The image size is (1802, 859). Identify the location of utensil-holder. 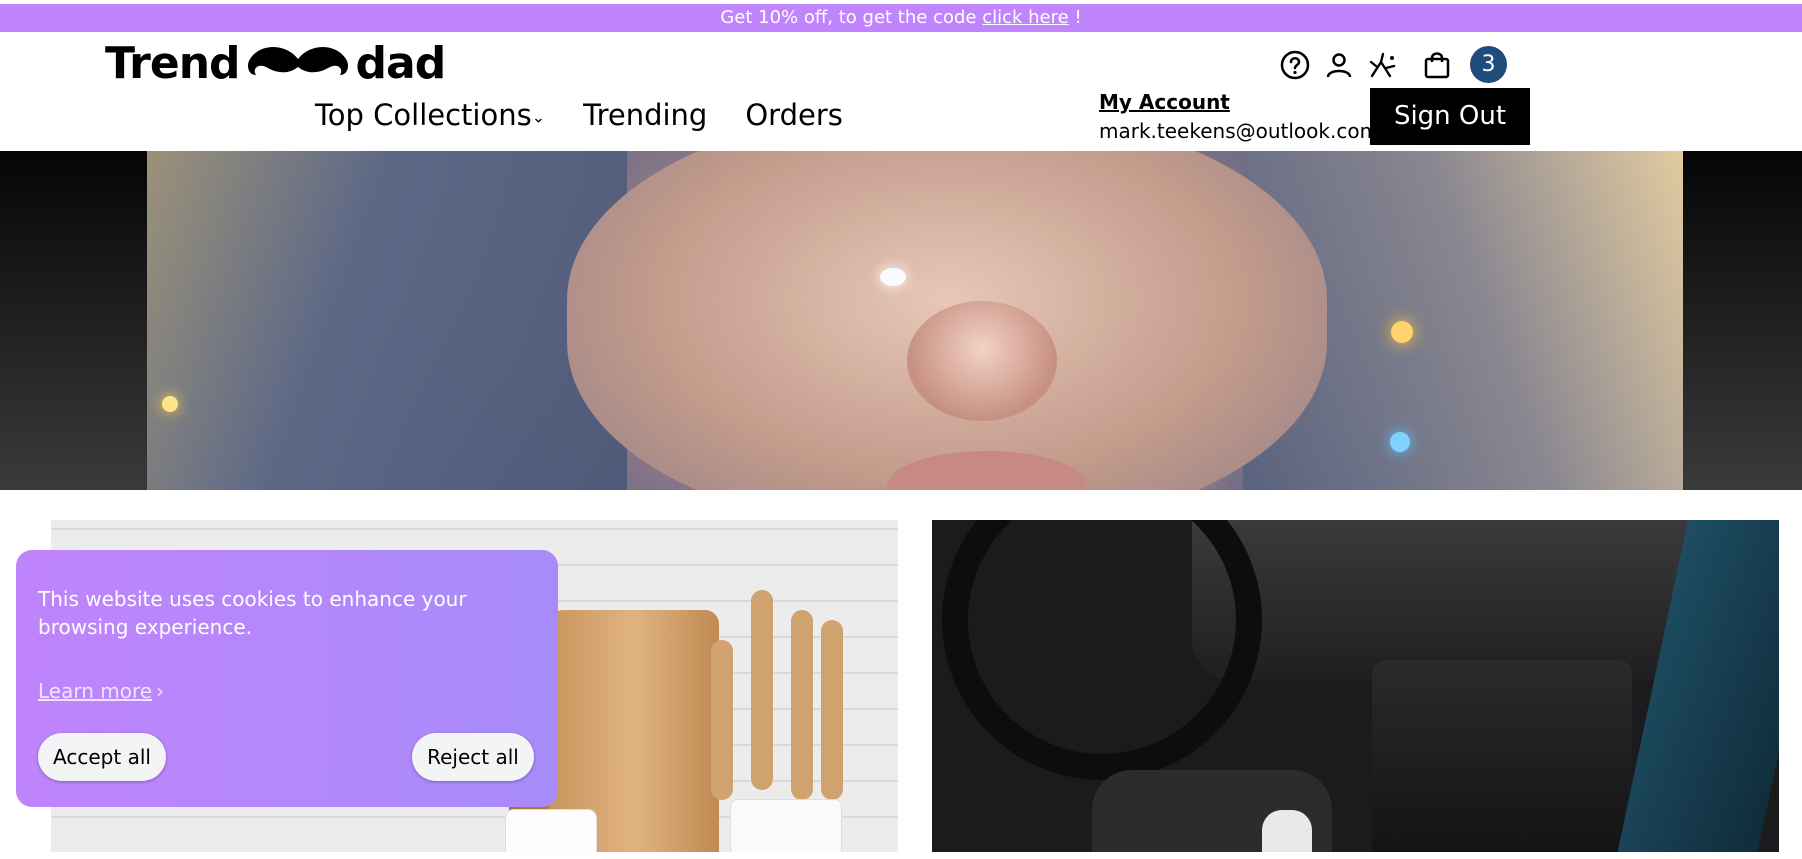
(786, 826).